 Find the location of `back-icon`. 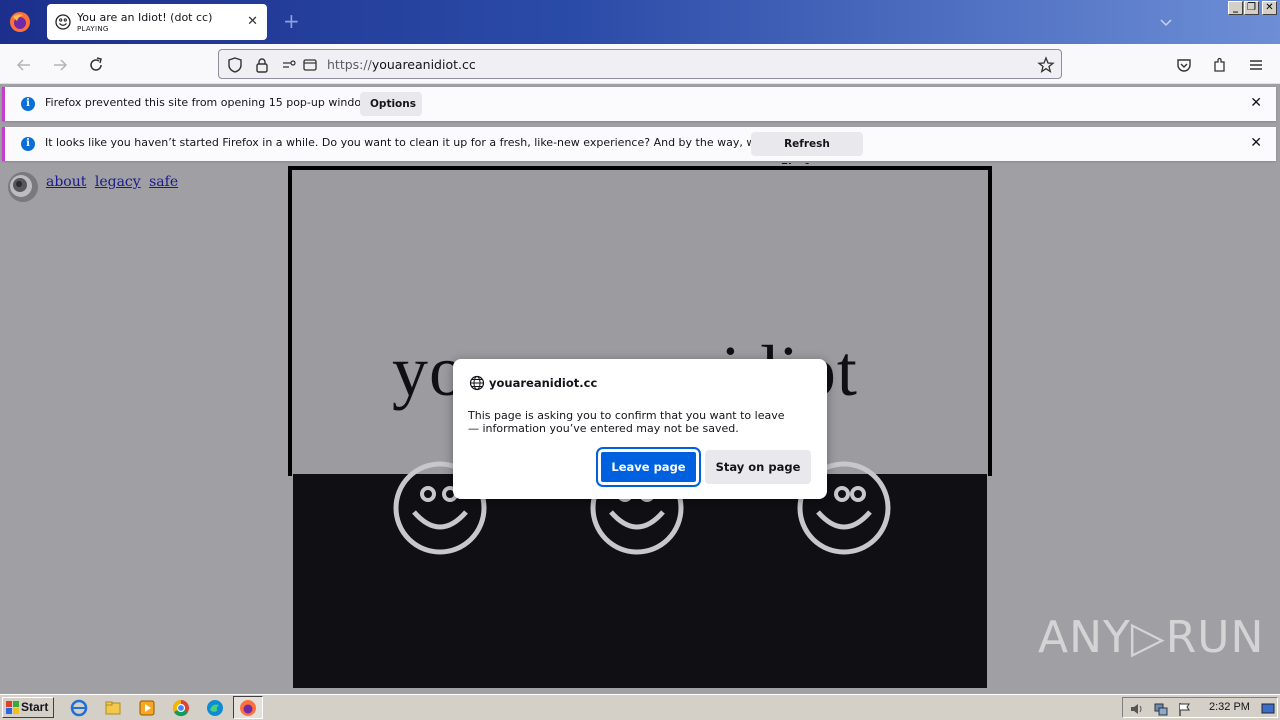

back-icon is located at coordinates (24, 65).